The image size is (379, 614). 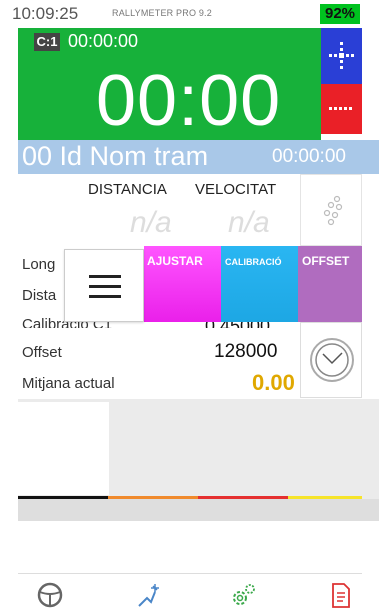 What do you see at coordinates (309, 156) in the screenshot?
I see `tram-time: 00:00:00` at bounding box center [309, 156].